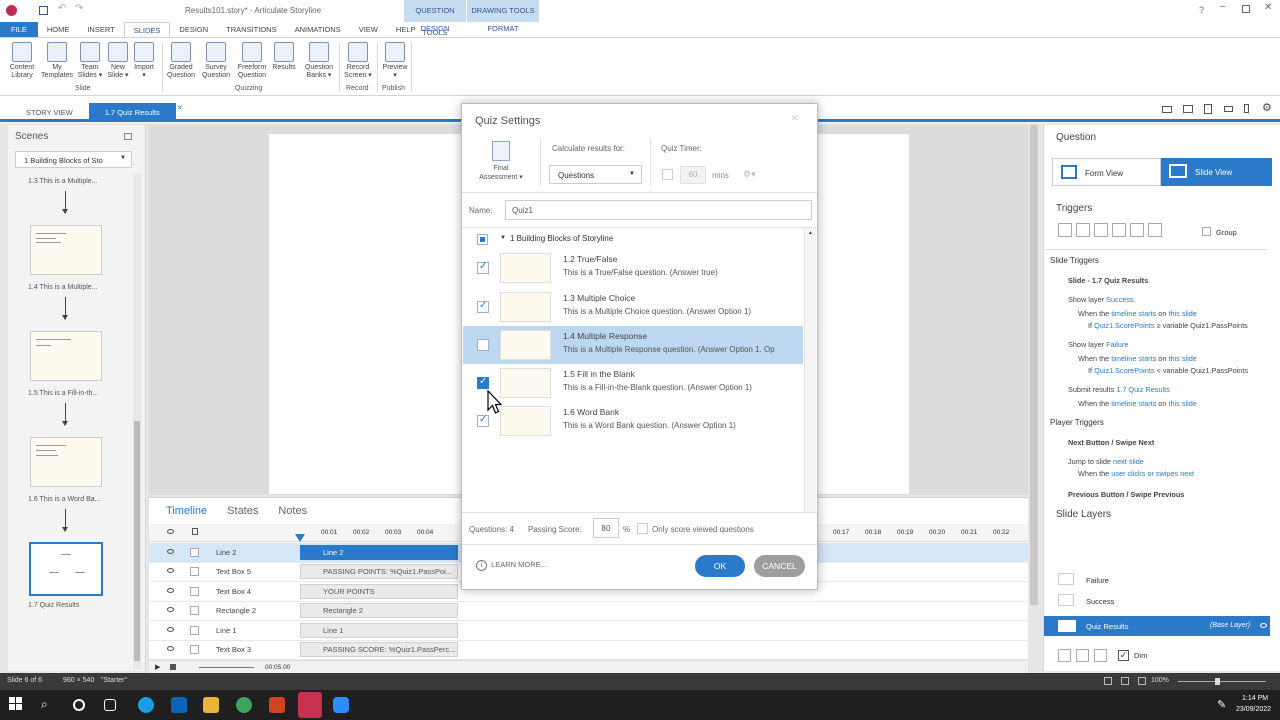 This screenshot has width=1280, height=720. What do you see at coordinates (180, 108) in the screenshot?
I see `close-tab-icon: ✕` at bounding box center [180, 108].